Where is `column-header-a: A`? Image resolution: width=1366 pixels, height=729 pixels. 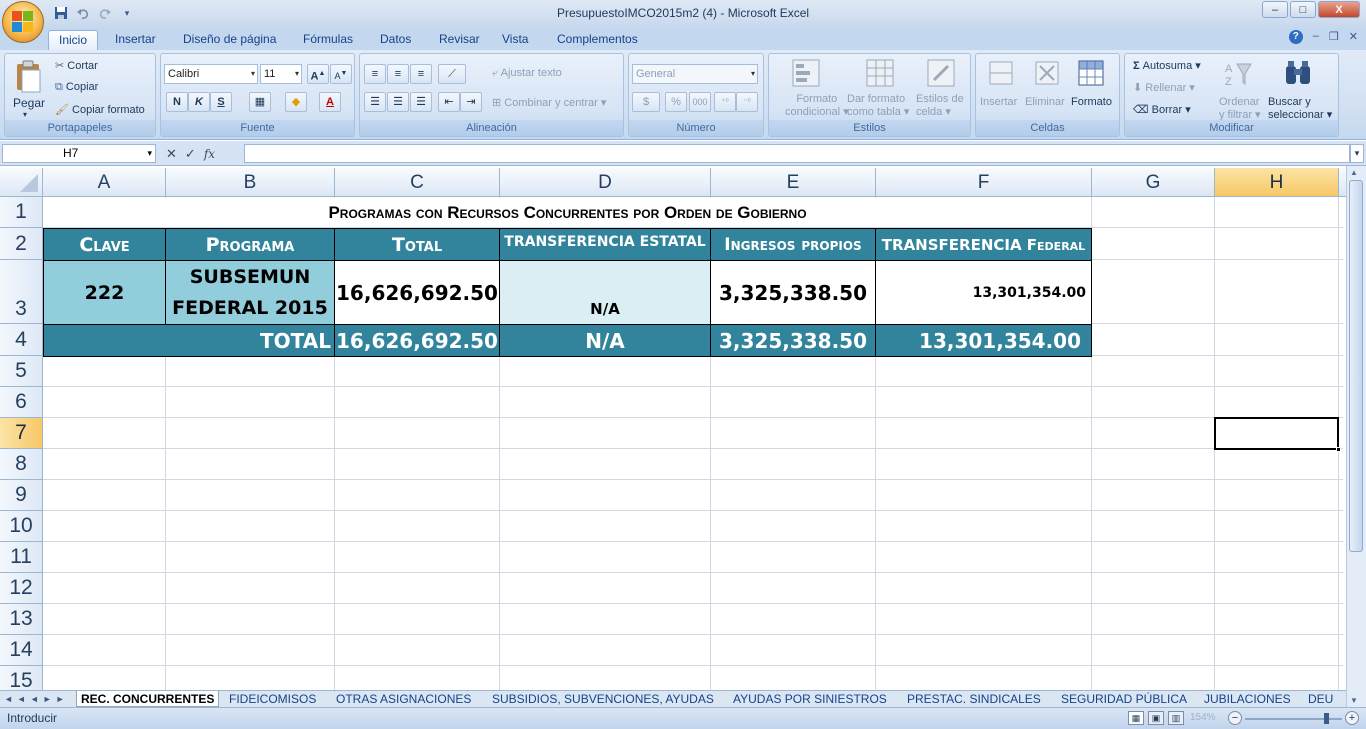
column-header-a: A is located at coordinates (104, 182).